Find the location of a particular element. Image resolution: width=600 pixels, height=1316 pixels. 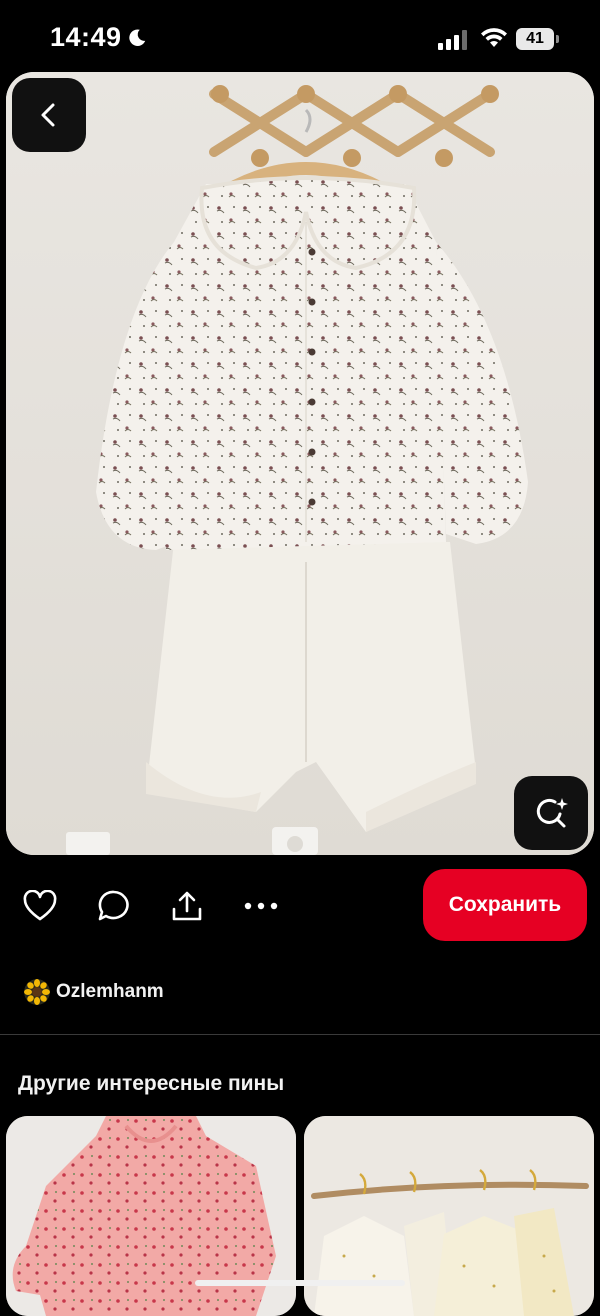

share-button is located at coordinates (187, 906).